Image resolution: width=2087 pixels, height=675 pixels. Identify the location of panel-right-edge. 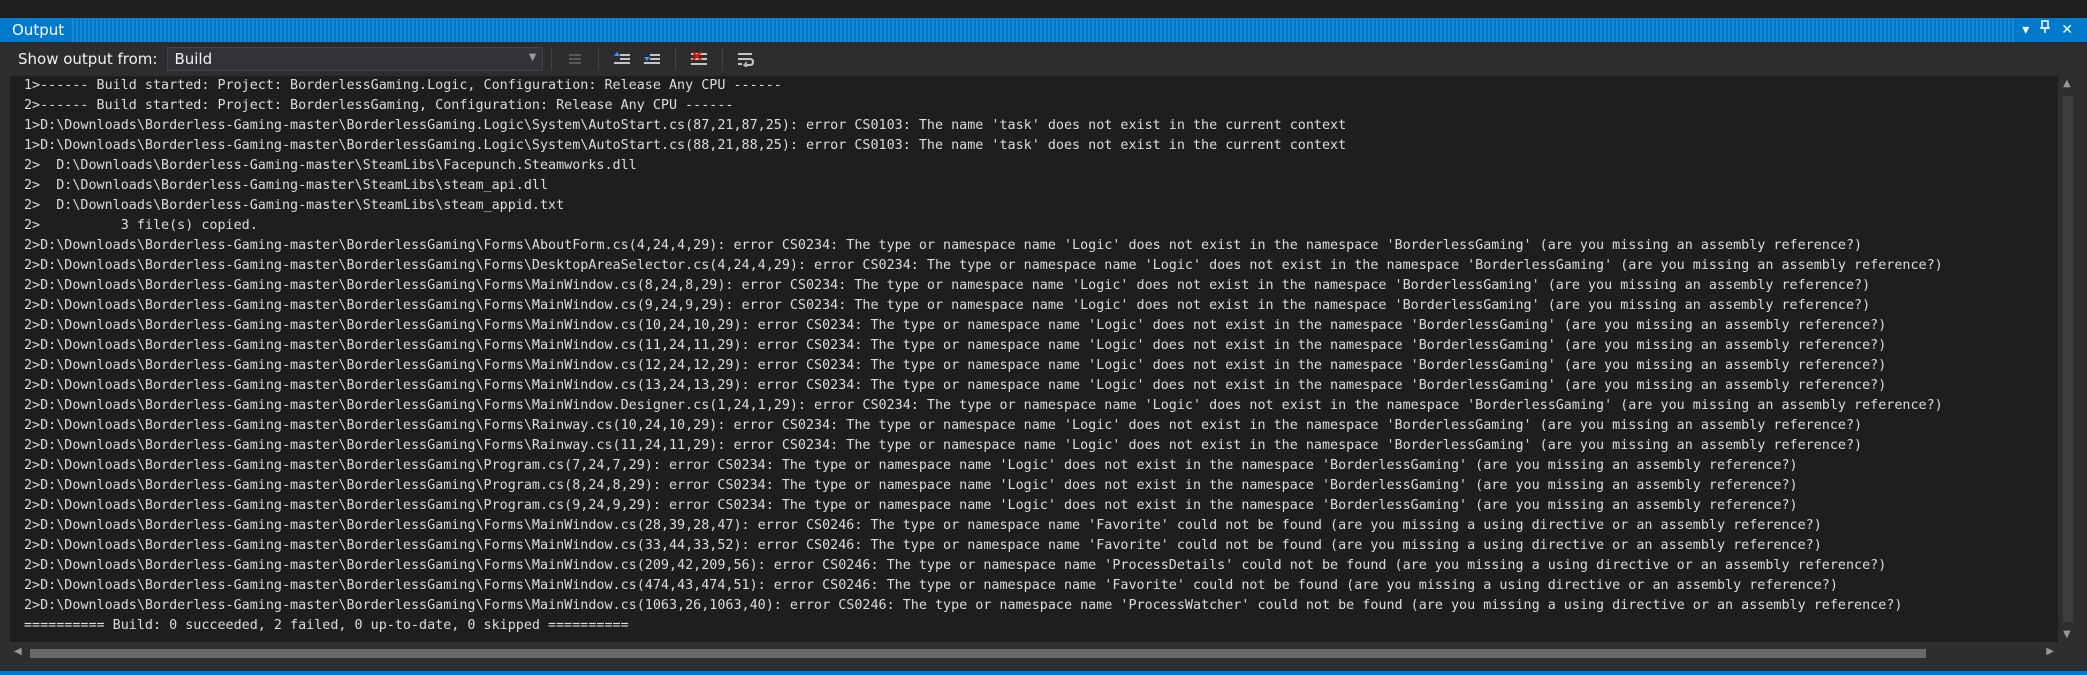
(2082, 370).